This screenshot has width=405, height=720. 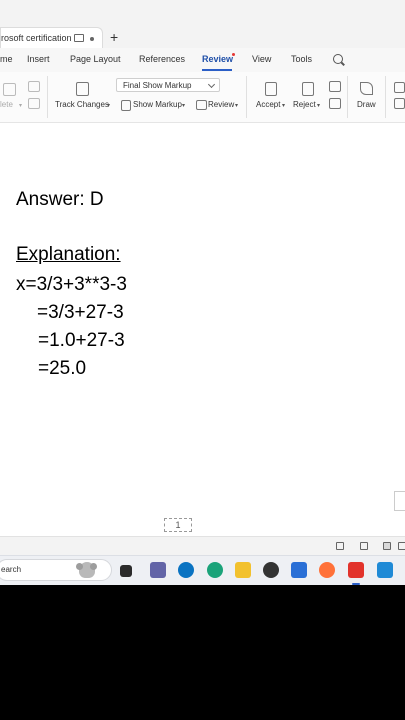 What do you see at coordinates (318, 105) in the screenshot?
I see `reject-caret-icon: ▾` at bounding box center [318, 105].